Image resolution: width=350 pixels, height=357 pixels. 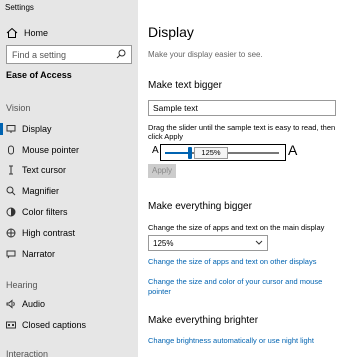 What do you see at coordinates (27, 353) in the screenshot?
I see `group-interaction: Interaction` at bounding box center [27, 353].